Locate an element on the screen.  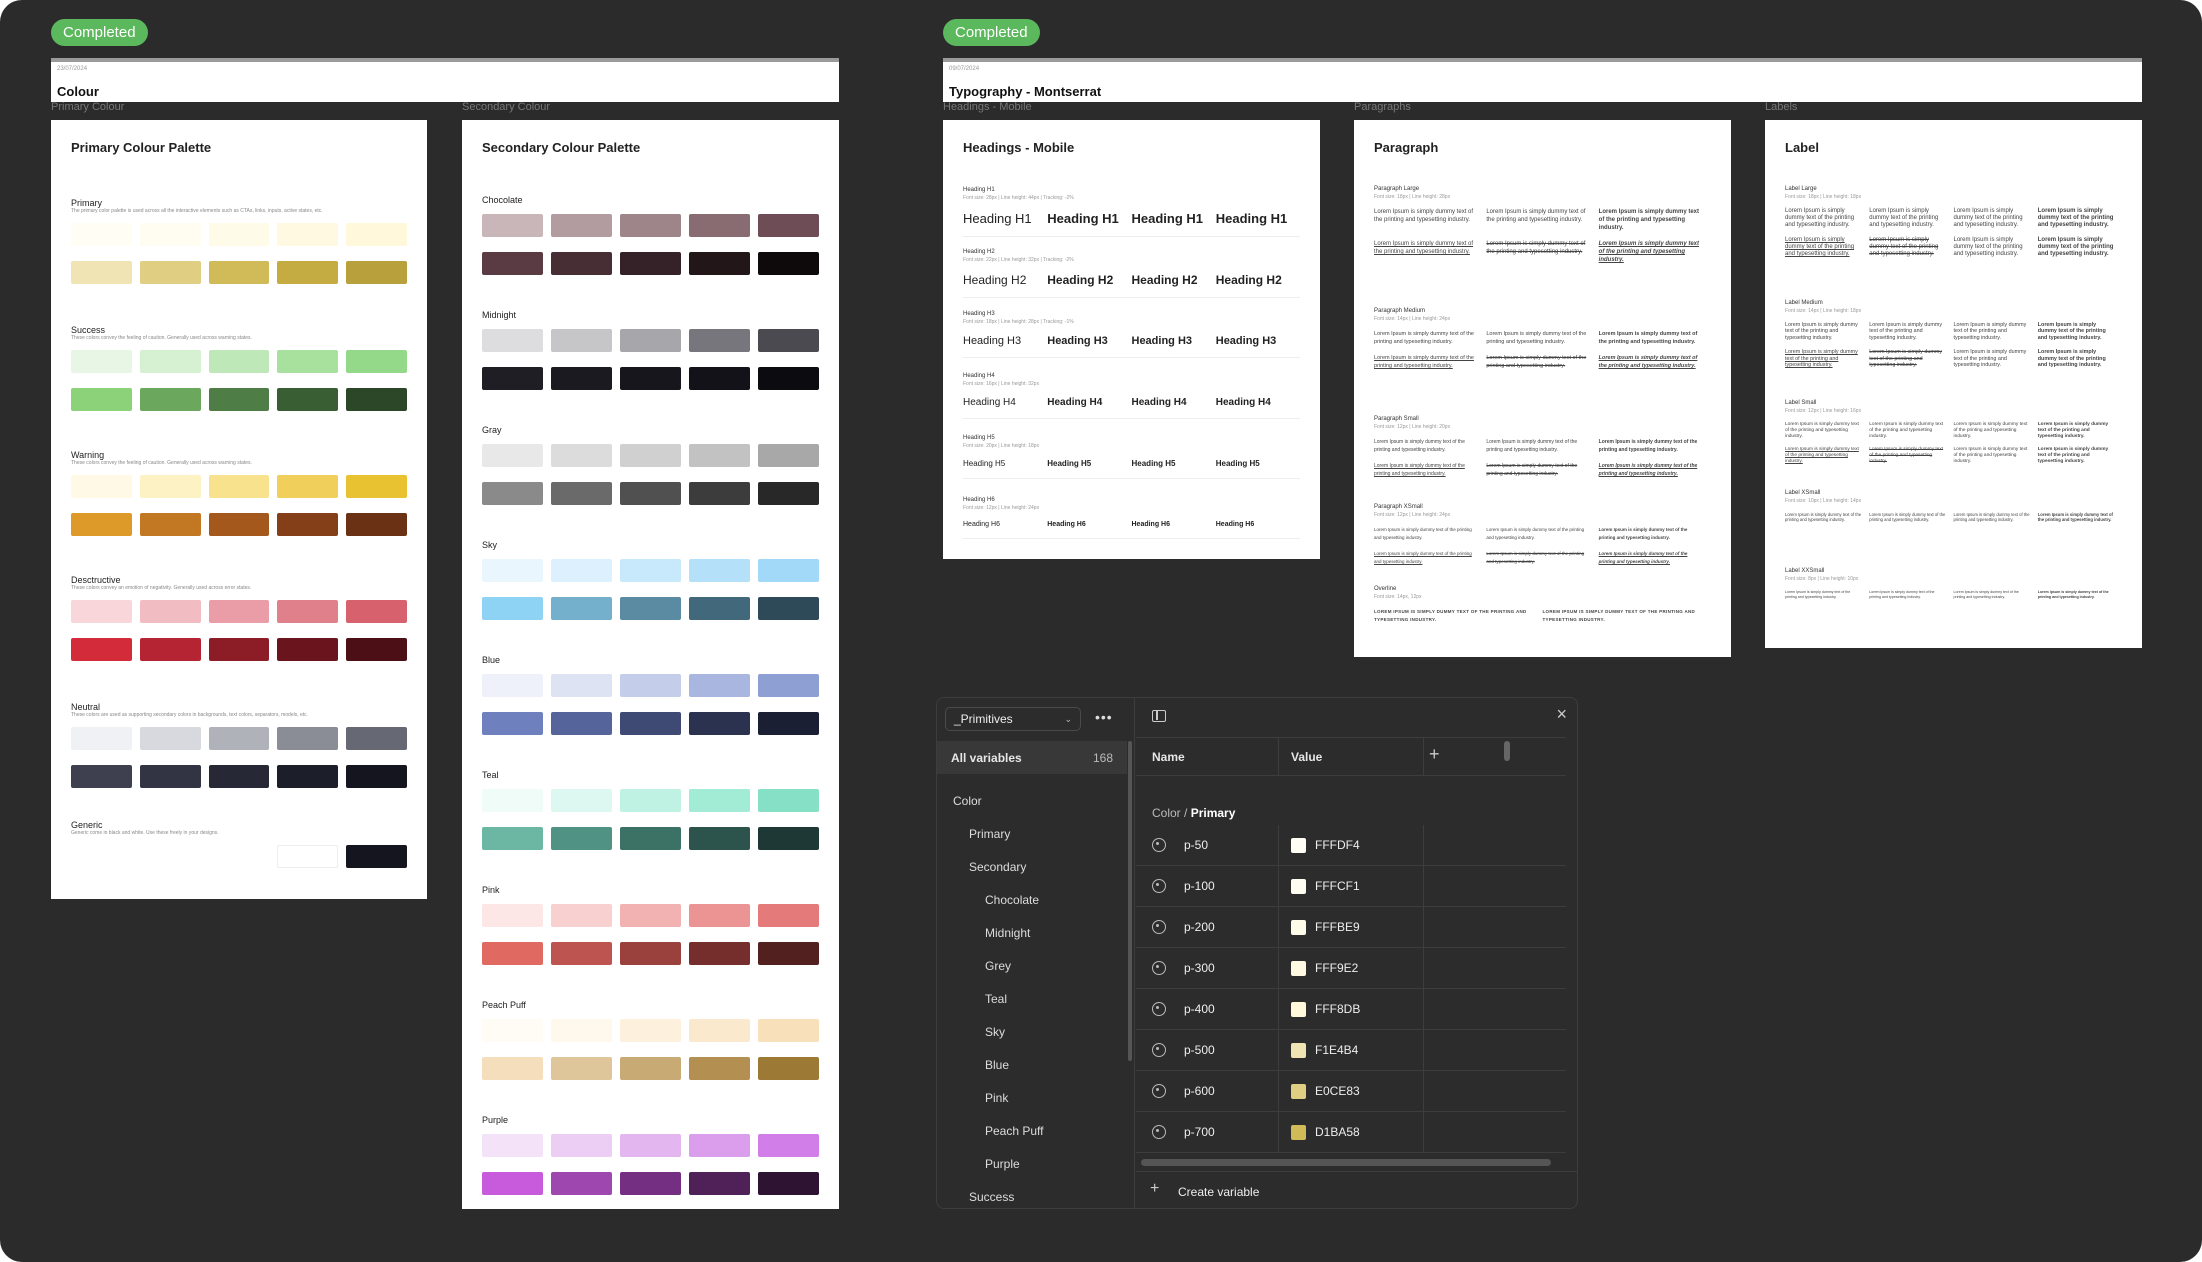
section-header-colour: 23/07/2024 Colour is located at coordinates (445, 80).